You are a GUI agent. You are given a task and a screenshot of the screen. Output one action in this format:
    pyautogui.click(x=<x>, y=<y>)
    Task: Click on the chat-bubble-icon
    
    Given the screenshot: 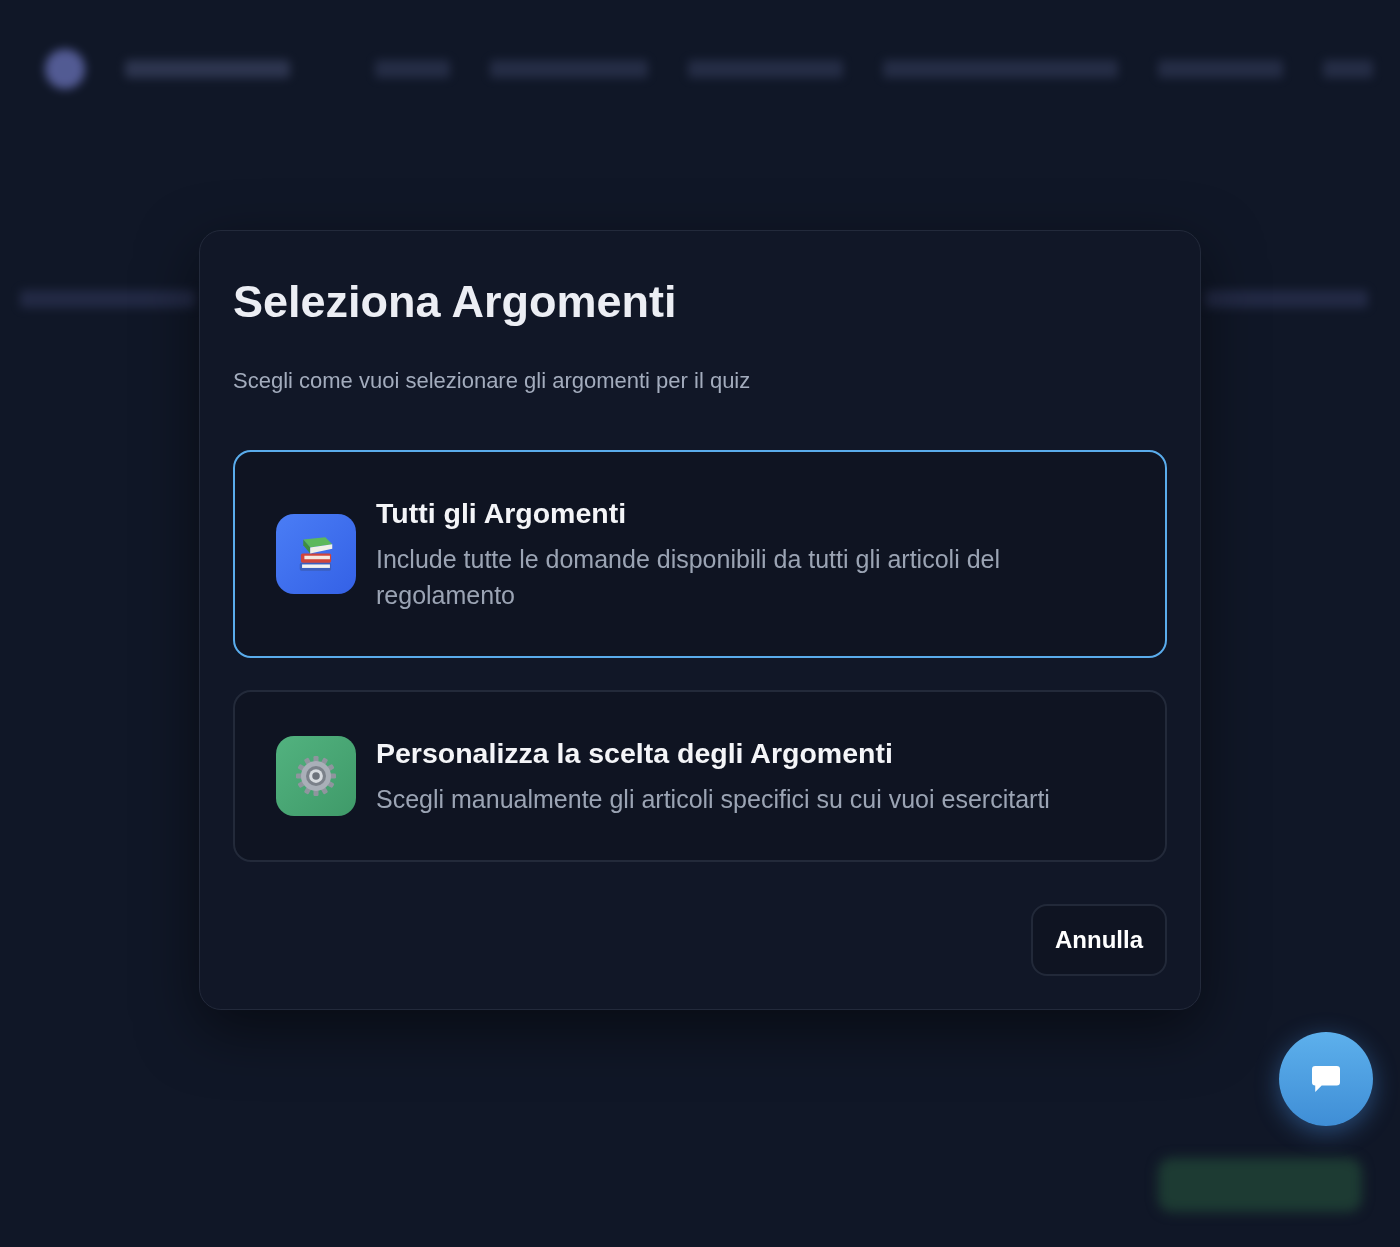 What is the action you would take?
    pyautogui.click(x=1326, y=1079)
    